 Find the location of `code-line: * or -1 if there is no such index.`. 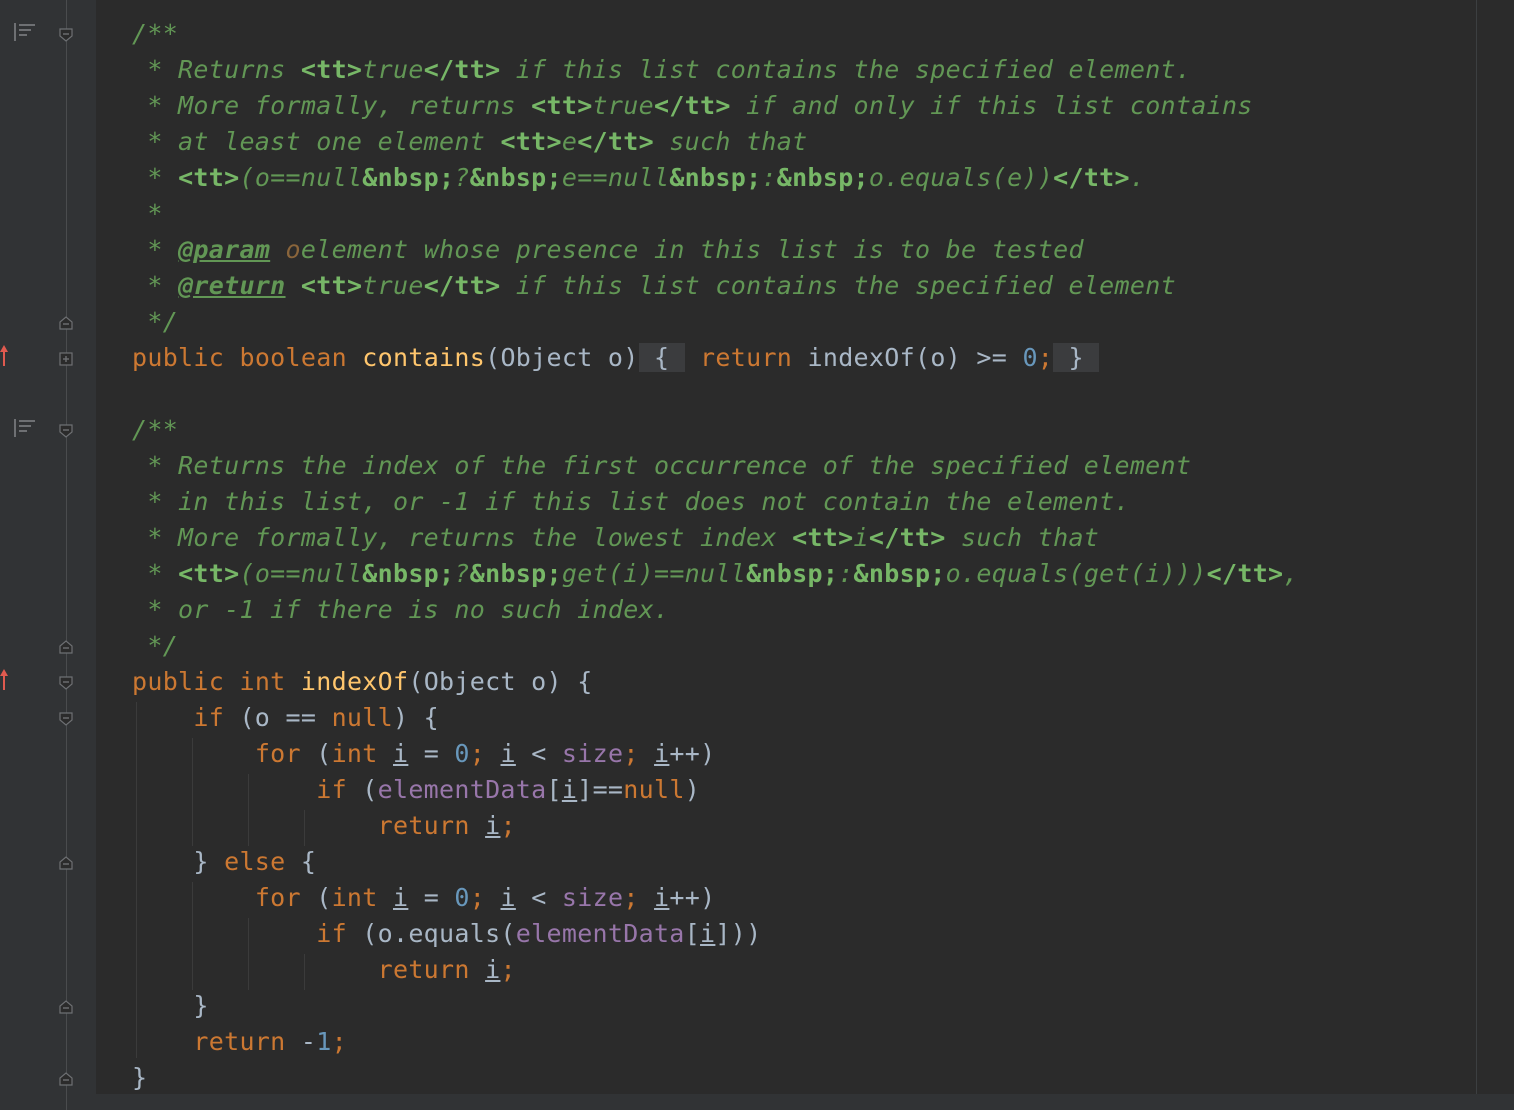

code-line: * or -1 if there is no such index. is located at coordinates (400, 610).